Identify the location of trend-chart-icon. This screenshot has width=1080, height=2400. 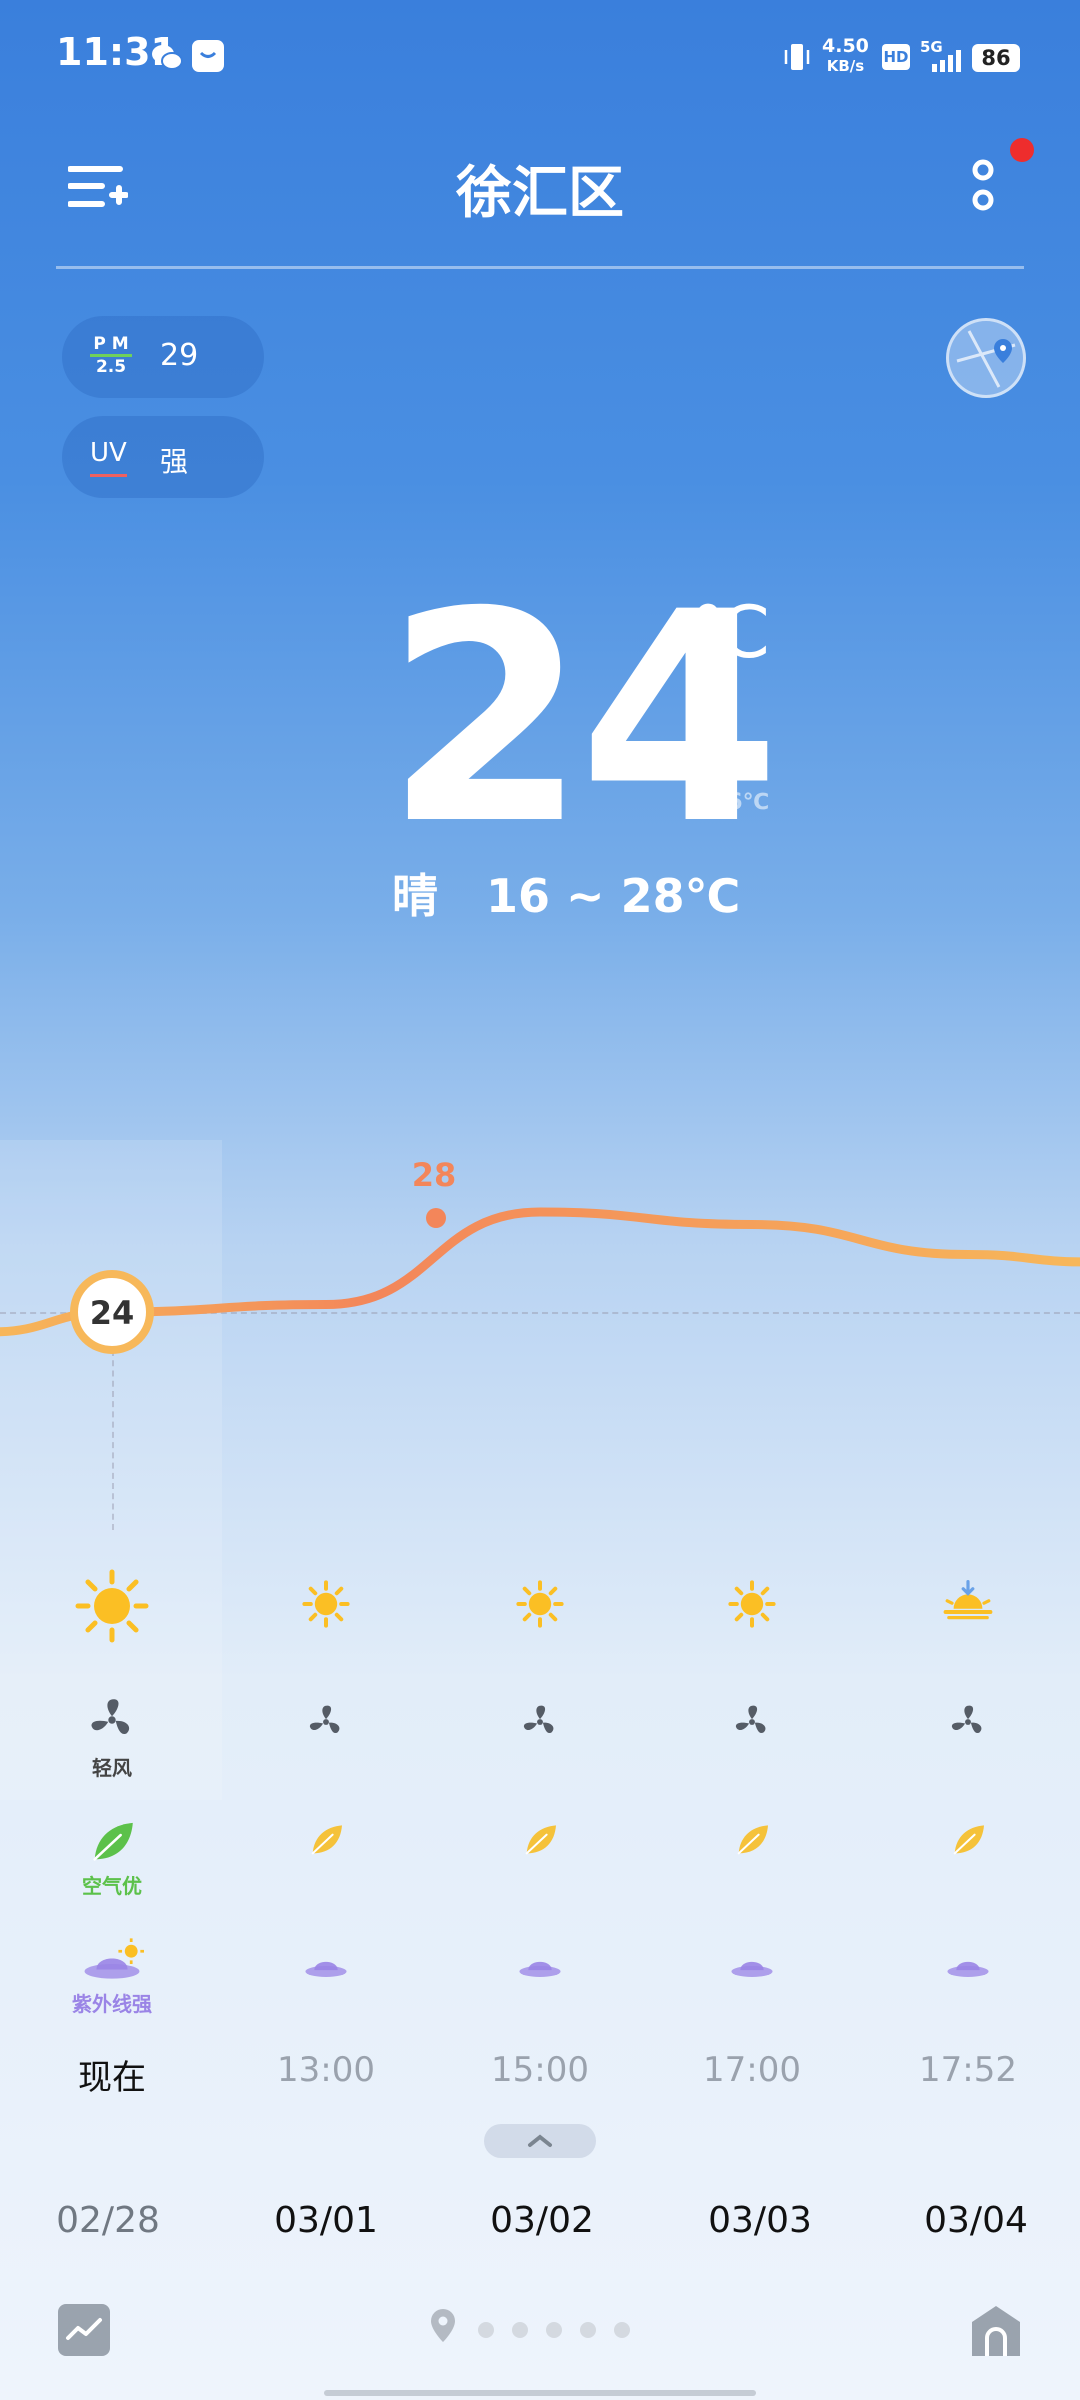
(84, 2329).